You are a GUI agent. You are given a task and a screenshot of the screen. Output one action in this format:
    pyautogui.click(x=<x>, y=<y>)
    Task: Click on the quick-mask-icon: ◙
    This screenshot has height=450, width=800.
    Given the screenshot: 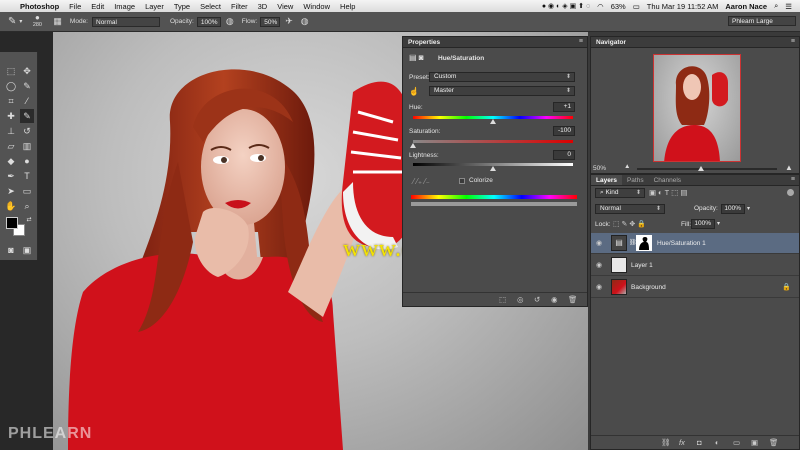 What is the action you would take?
    pyautogui.click(x=11, y=250)
    